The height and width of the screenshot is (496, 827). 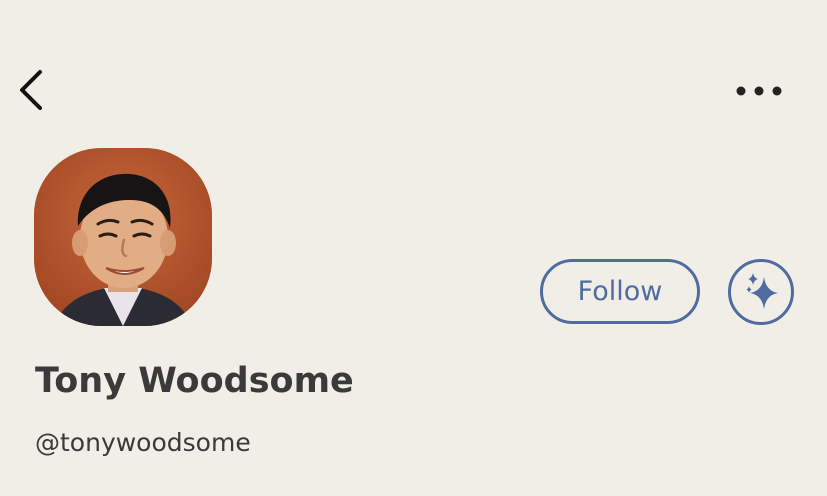 What do you see at coordinates (620, 291) in the screenshot?
I see `follow-button: Follow` at bounding box center [620, 291].